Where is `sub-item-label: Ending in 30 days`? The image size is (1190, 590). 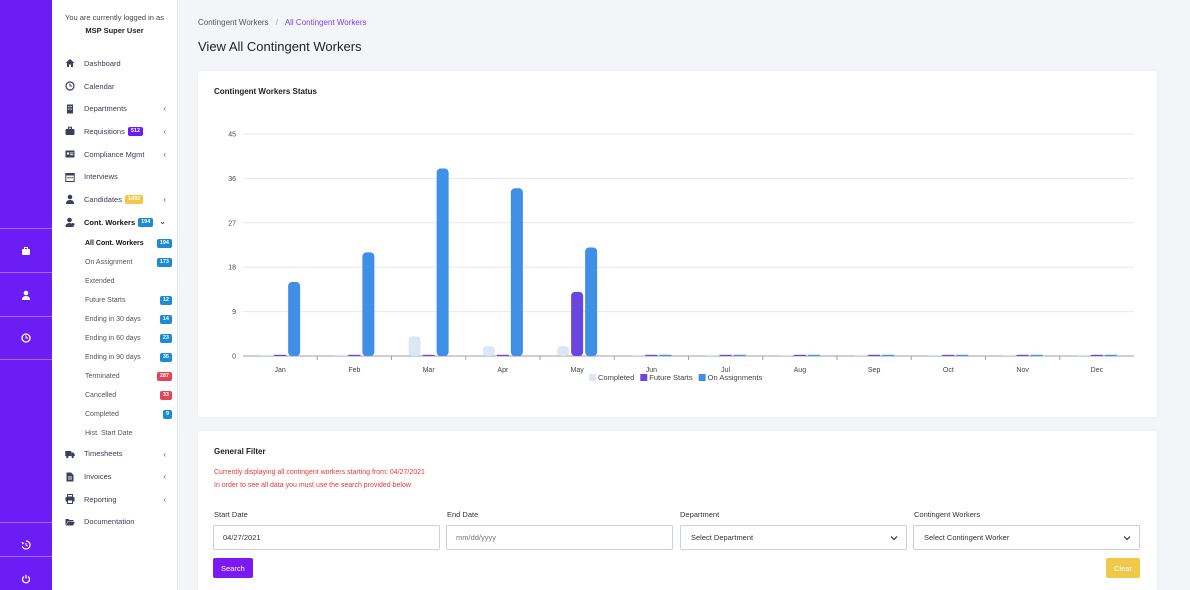
sub-item-label: Ending in 30 days is located at coordinates (113, 319).